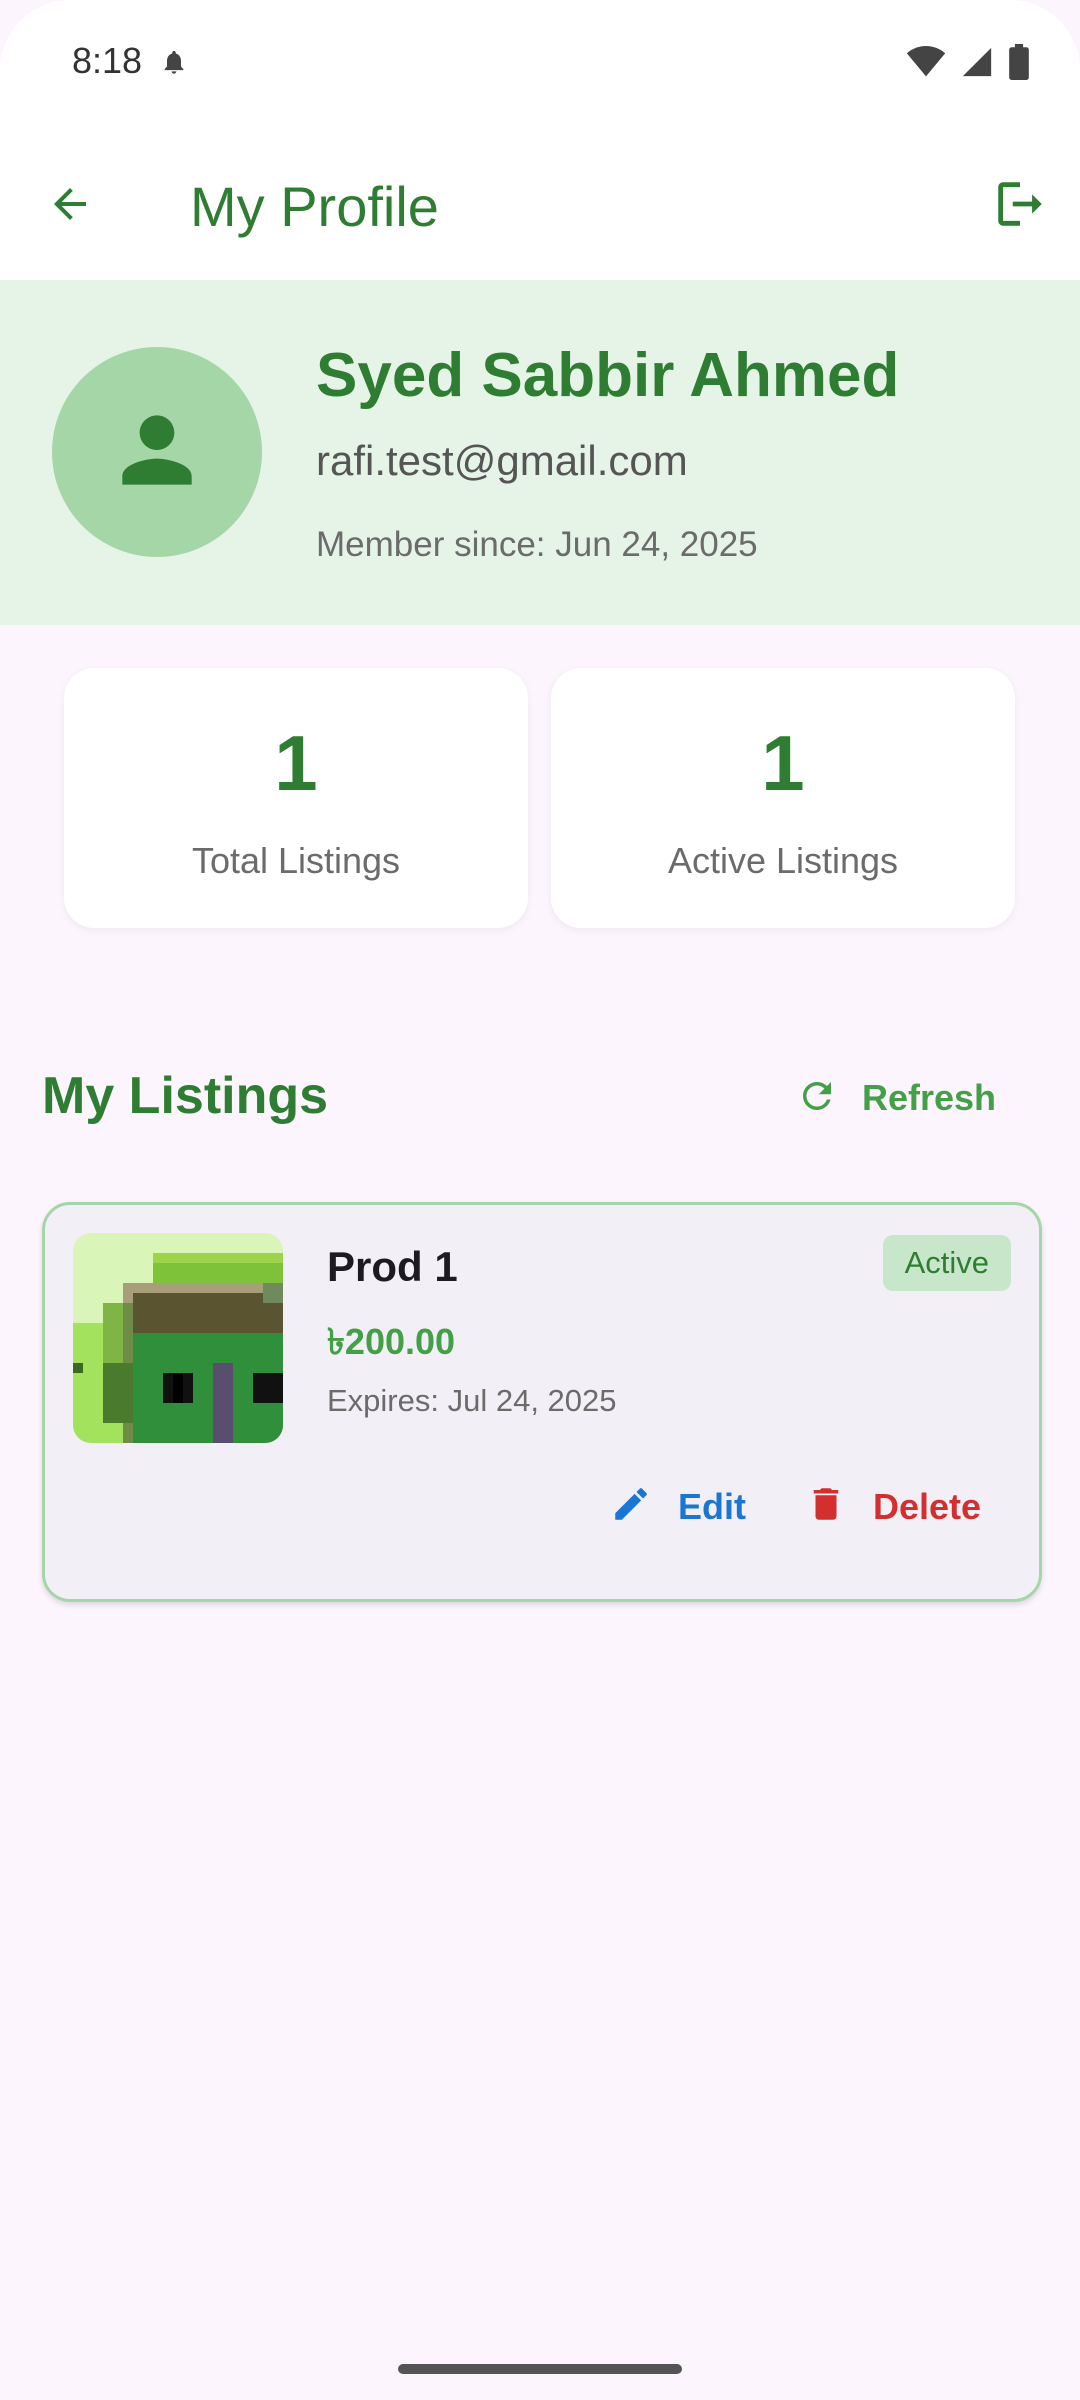  I want to click on person-icon, so click(157, 452).